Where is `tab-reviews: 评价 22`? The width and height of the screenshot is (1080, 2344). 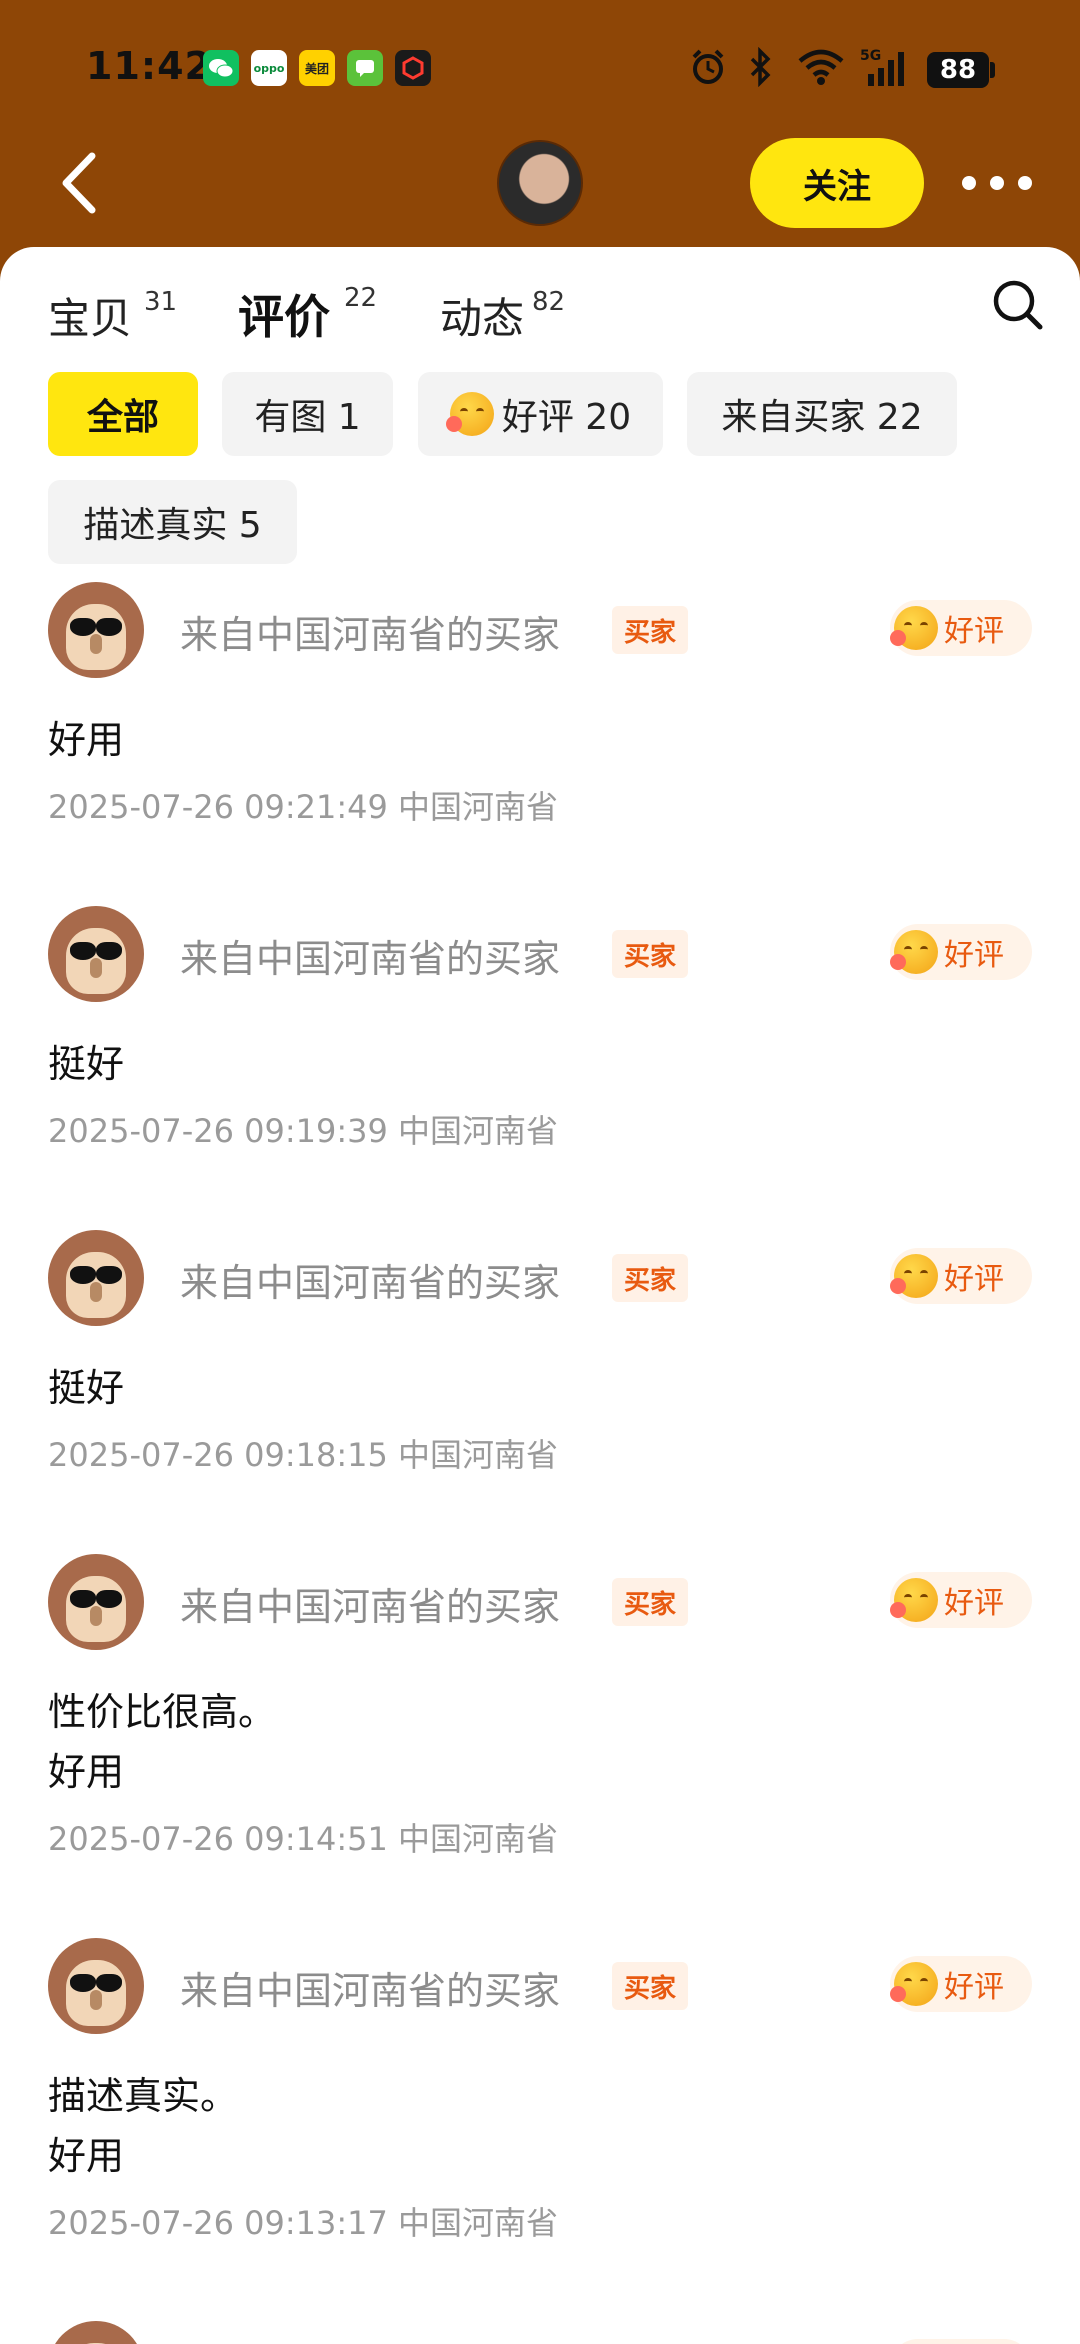
tab-reviews: 评价 22 is located at coordinates (307, 321).